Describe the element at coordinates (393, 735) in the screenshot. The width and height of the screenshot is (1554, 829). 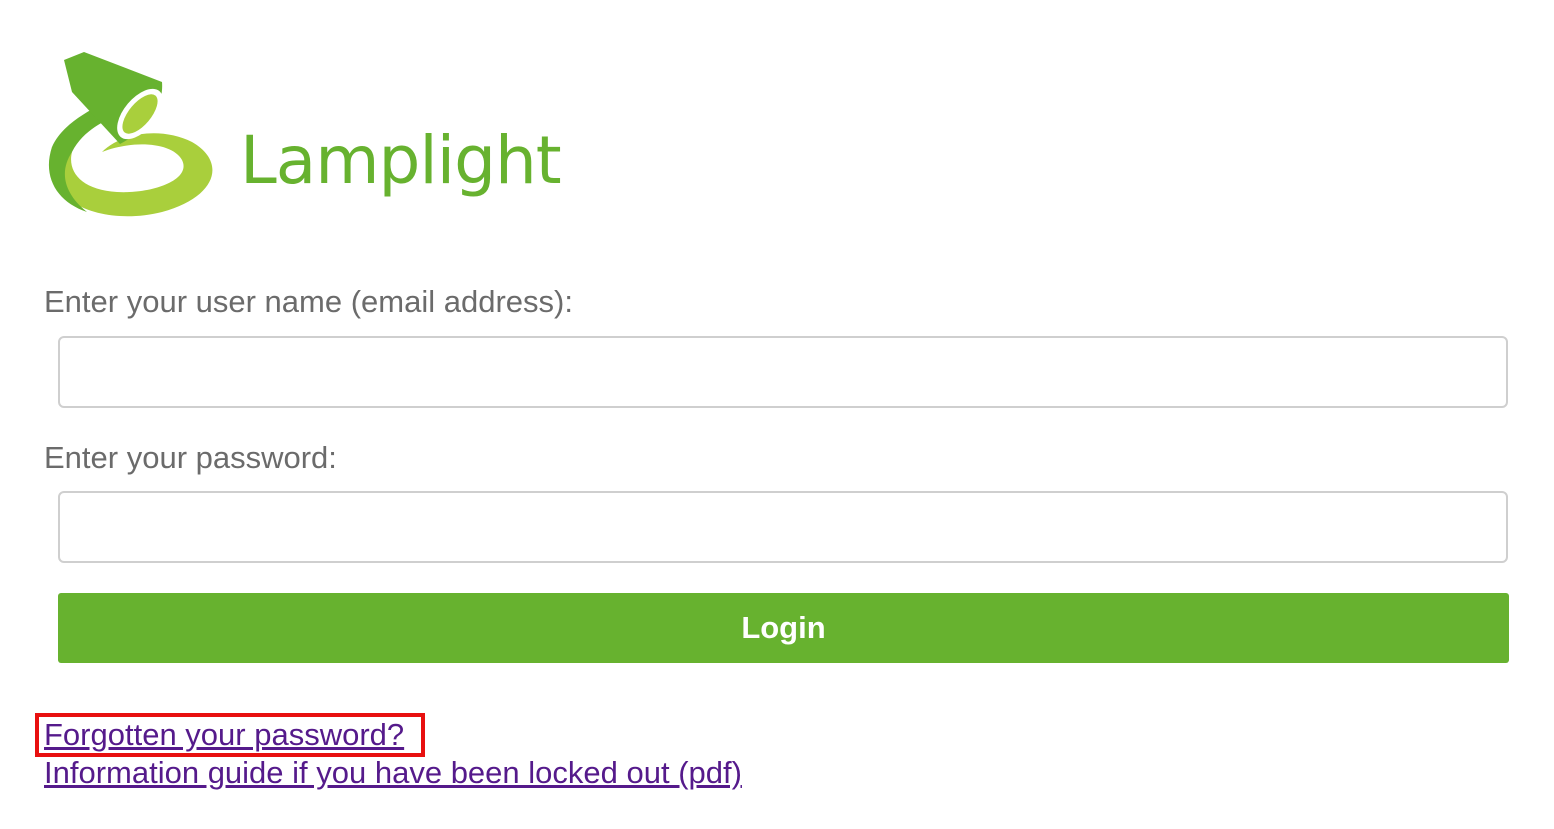
I see `forgot-password-link: Forgotten your password?` at that location.